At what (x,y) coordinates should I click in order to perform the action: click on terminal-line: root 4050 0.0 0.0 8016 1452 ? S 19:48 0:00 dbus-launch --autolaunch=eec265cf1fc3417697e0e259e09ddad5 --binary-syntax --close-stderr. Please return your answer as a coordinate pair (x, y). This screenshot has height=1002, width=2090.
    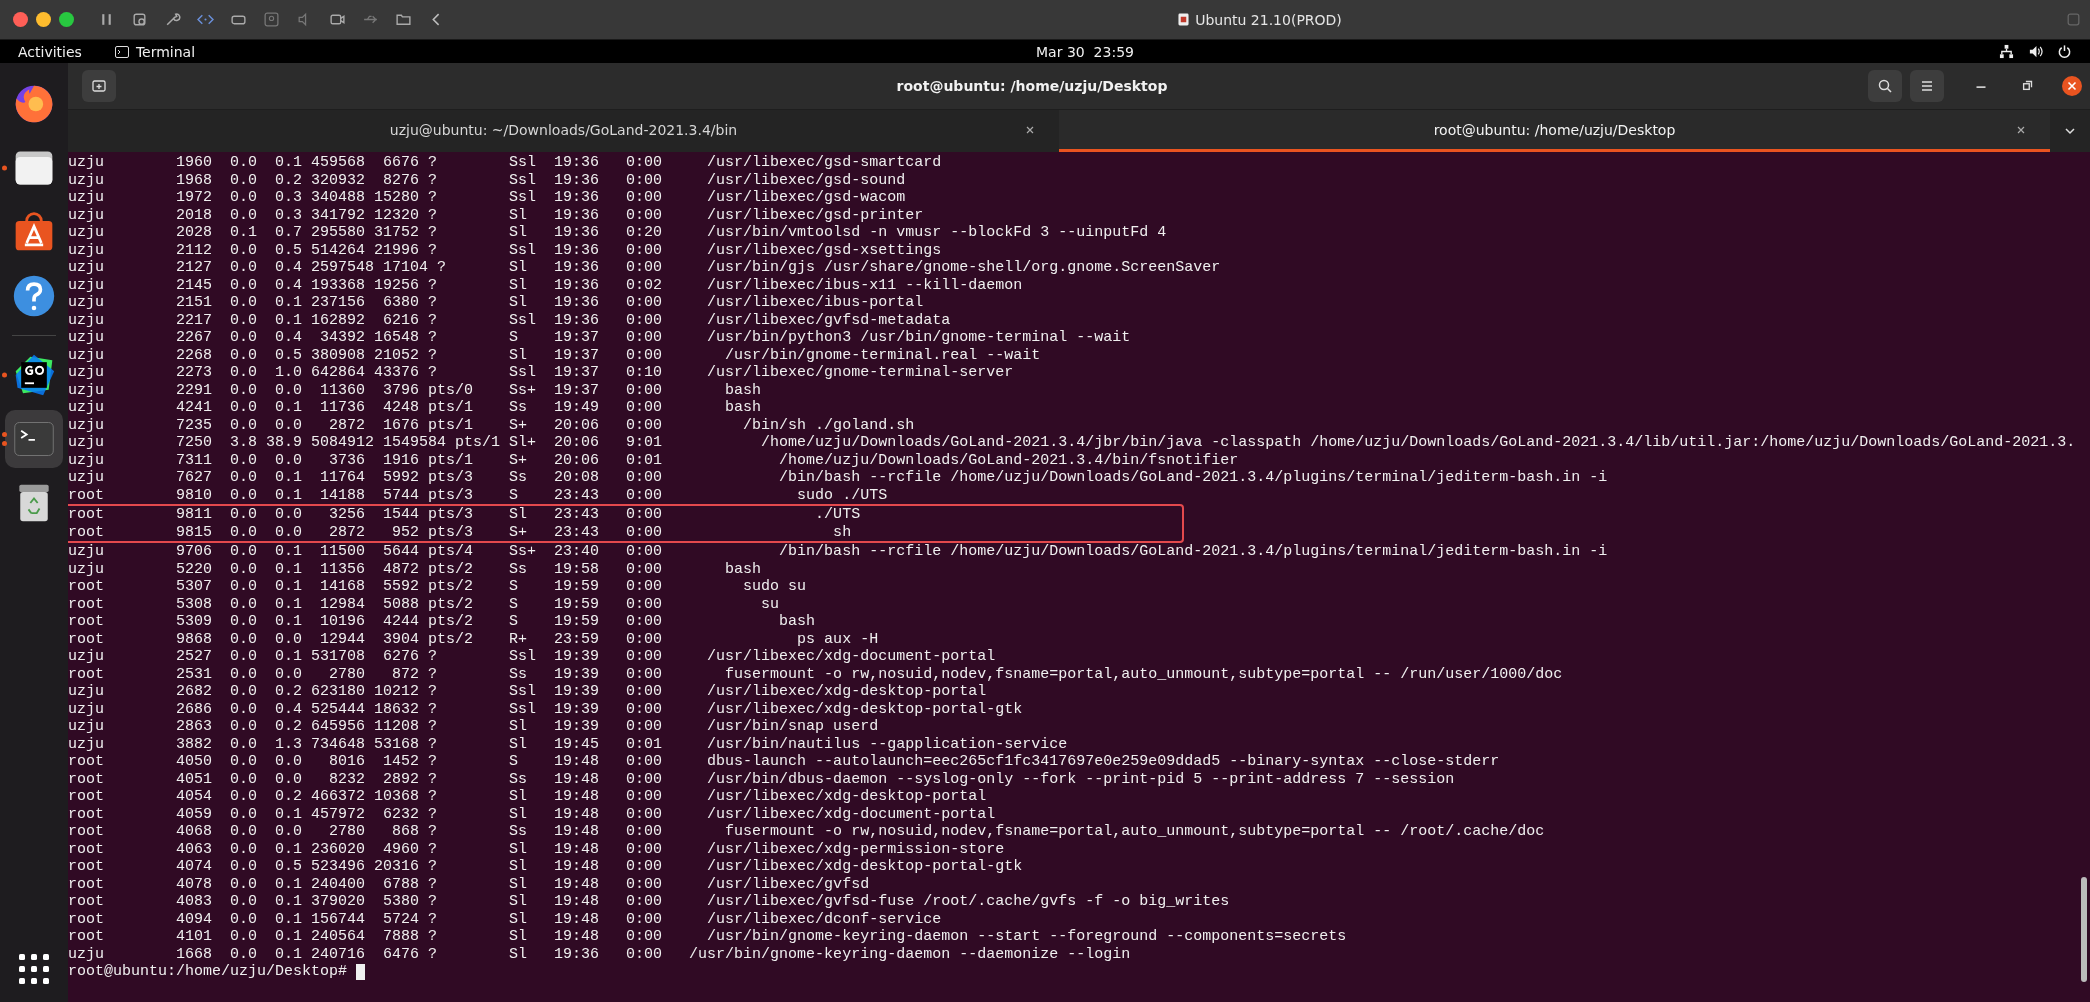
    Looking at the image, I should click on (784, 762).